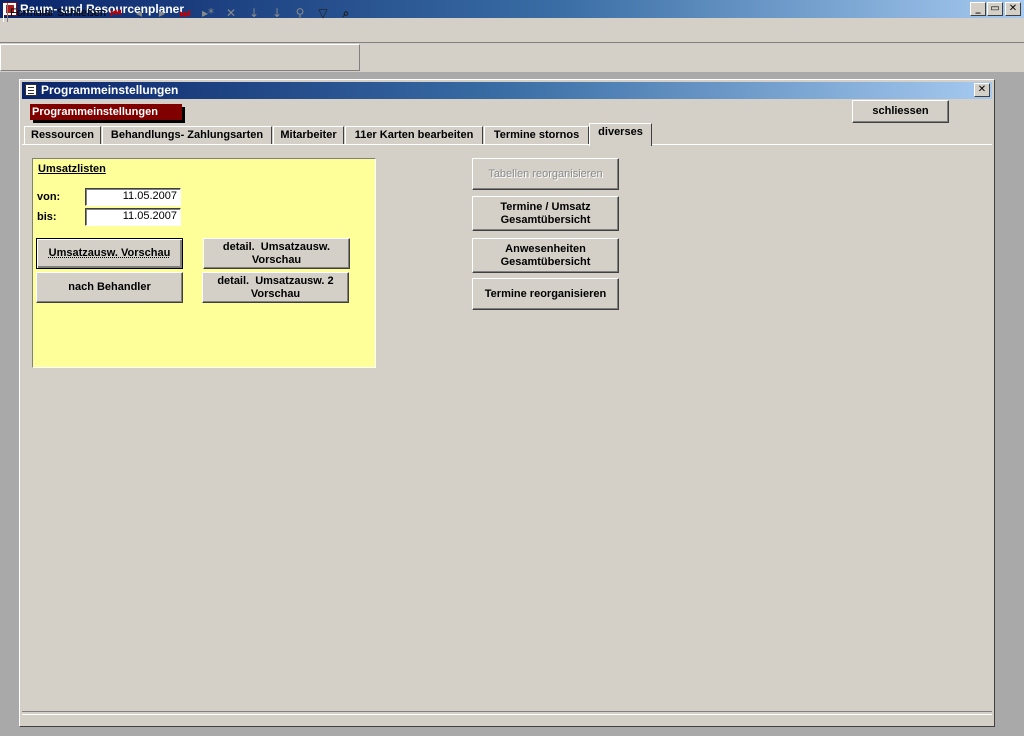 The image size is (1024, 736). Describe the element at coordinates (346, 13) in the screenshot. I see `find-icon: ⌕` at that location.